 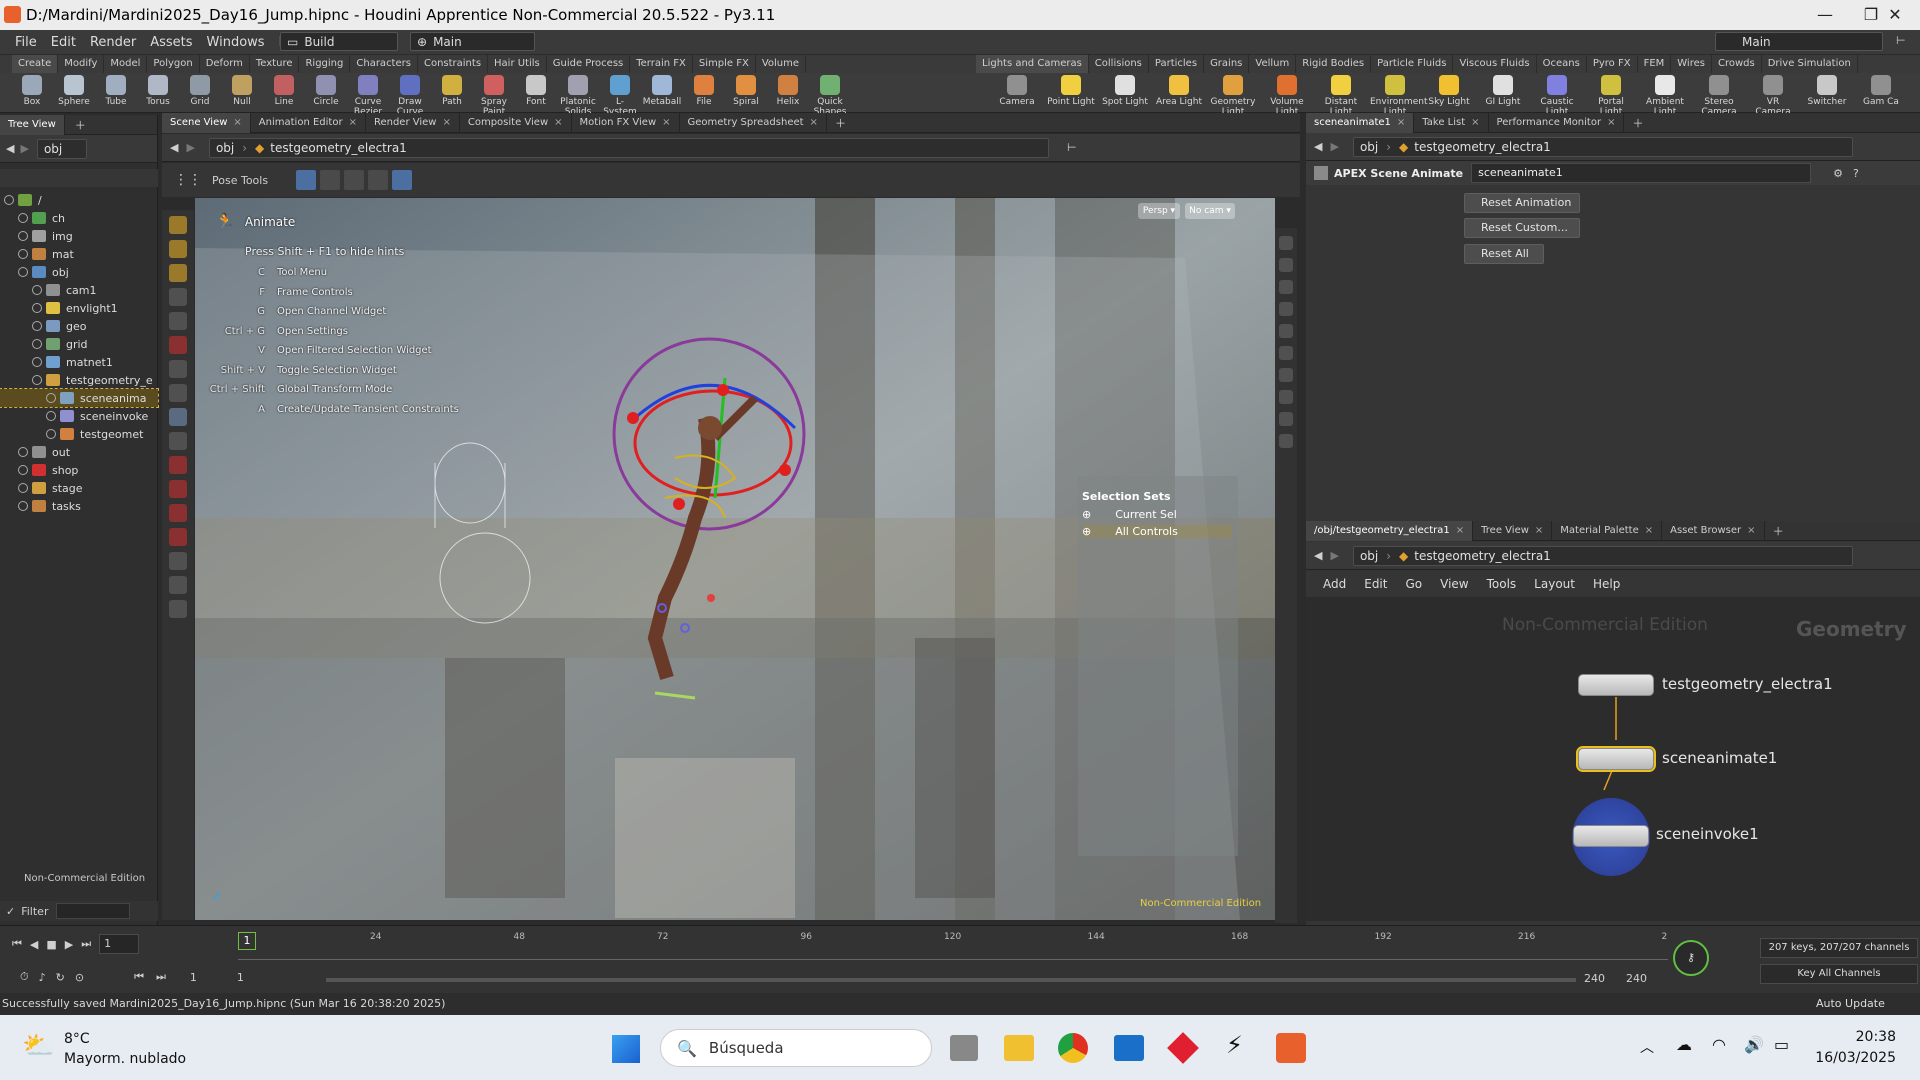 What do you see at coordinates (1286, 397) in the screenshot?
I see `grid-toggle-icon` at bounding box center [1286, 397].